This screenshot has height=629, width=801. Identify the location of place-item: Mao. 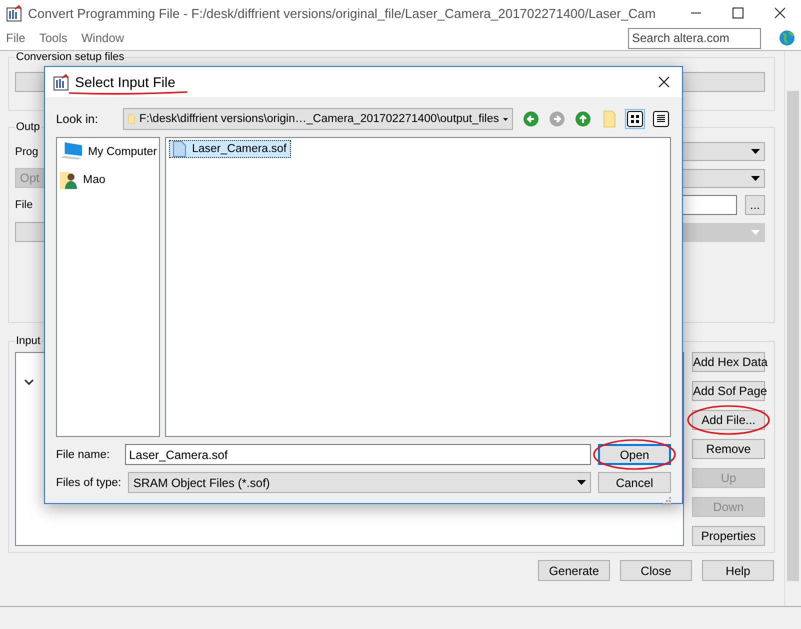
(94, 180).